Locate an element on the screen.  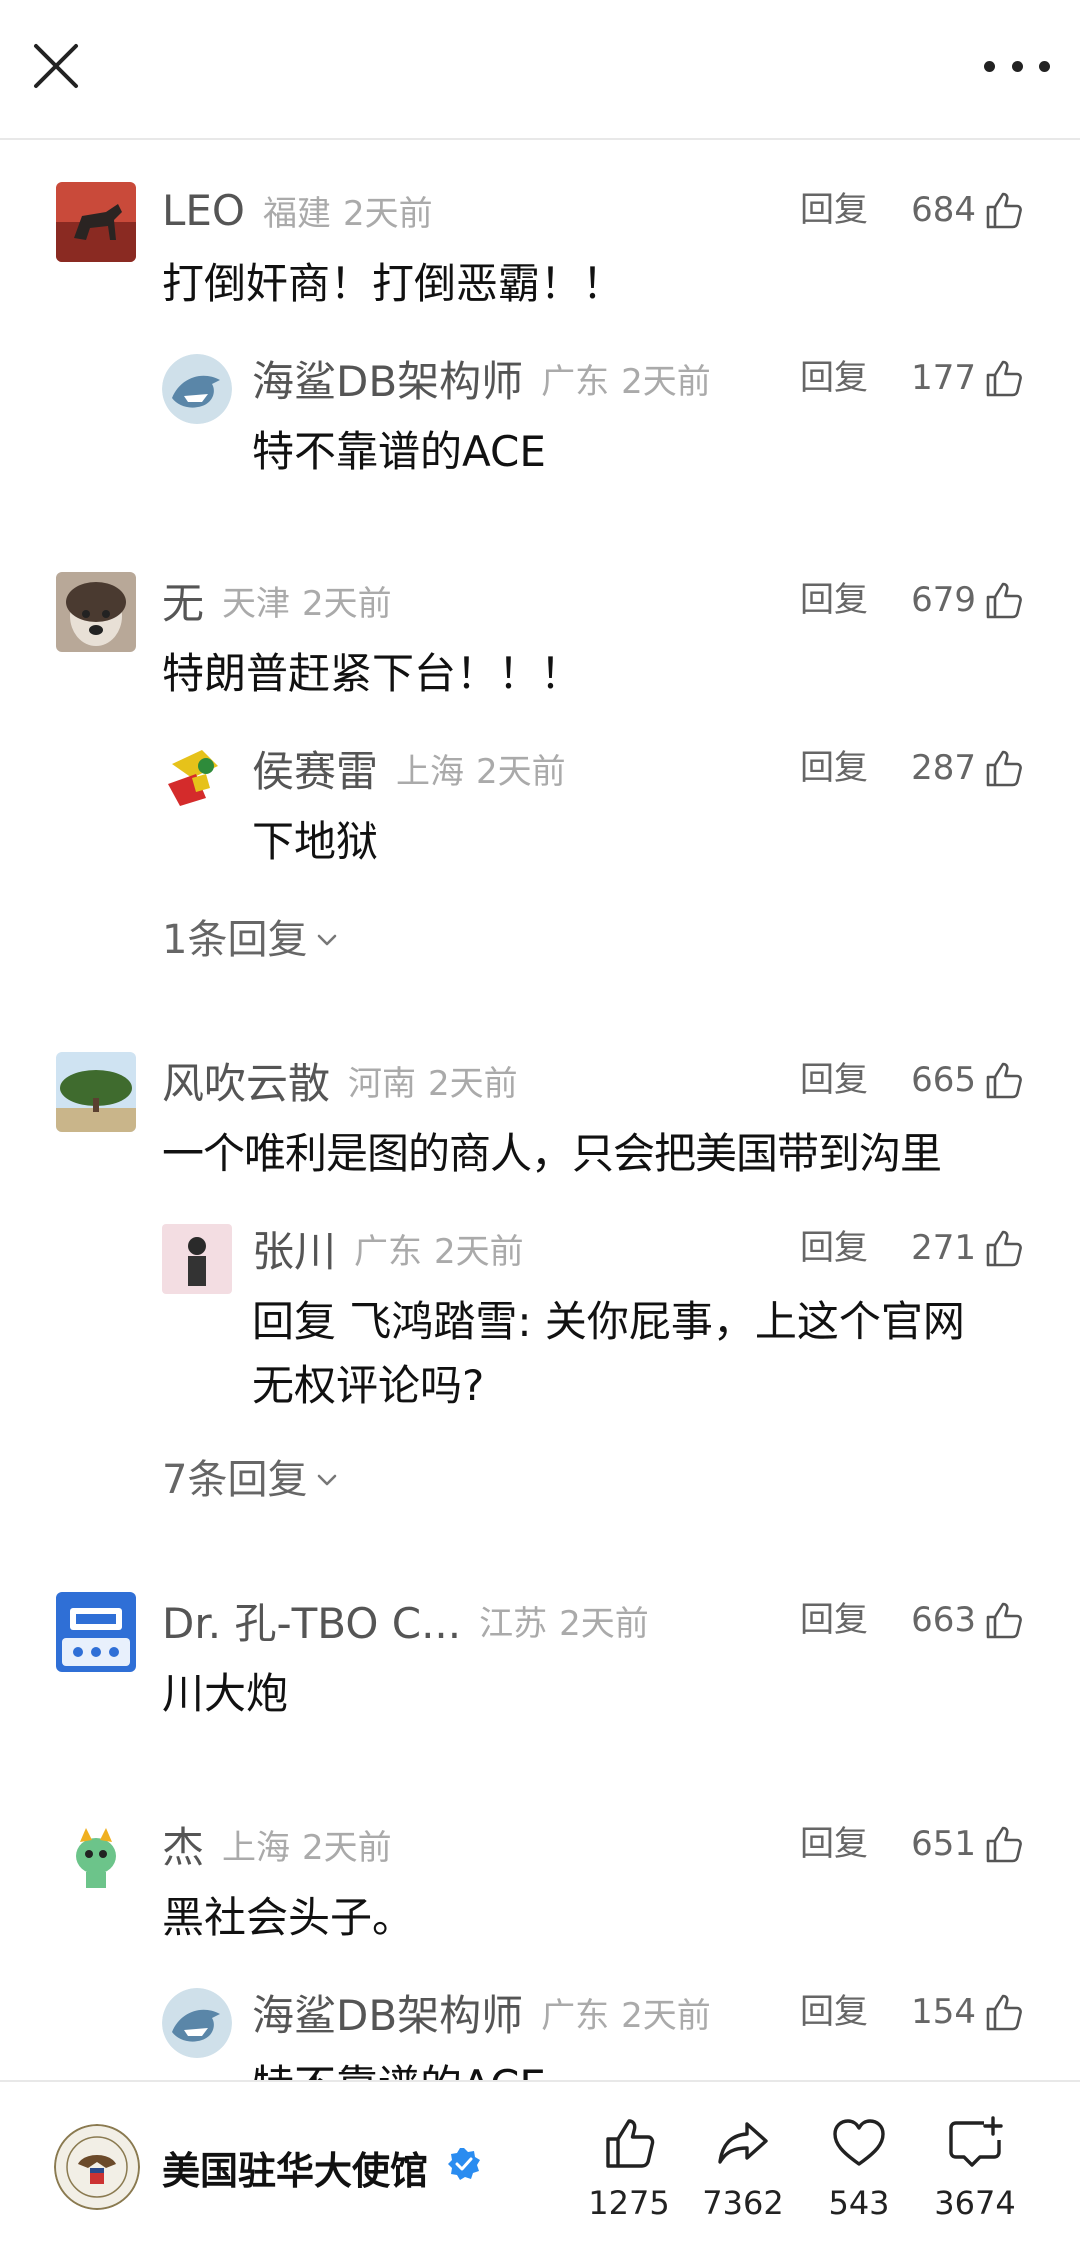
like-button: 684 is located at coordinates (967, 210).